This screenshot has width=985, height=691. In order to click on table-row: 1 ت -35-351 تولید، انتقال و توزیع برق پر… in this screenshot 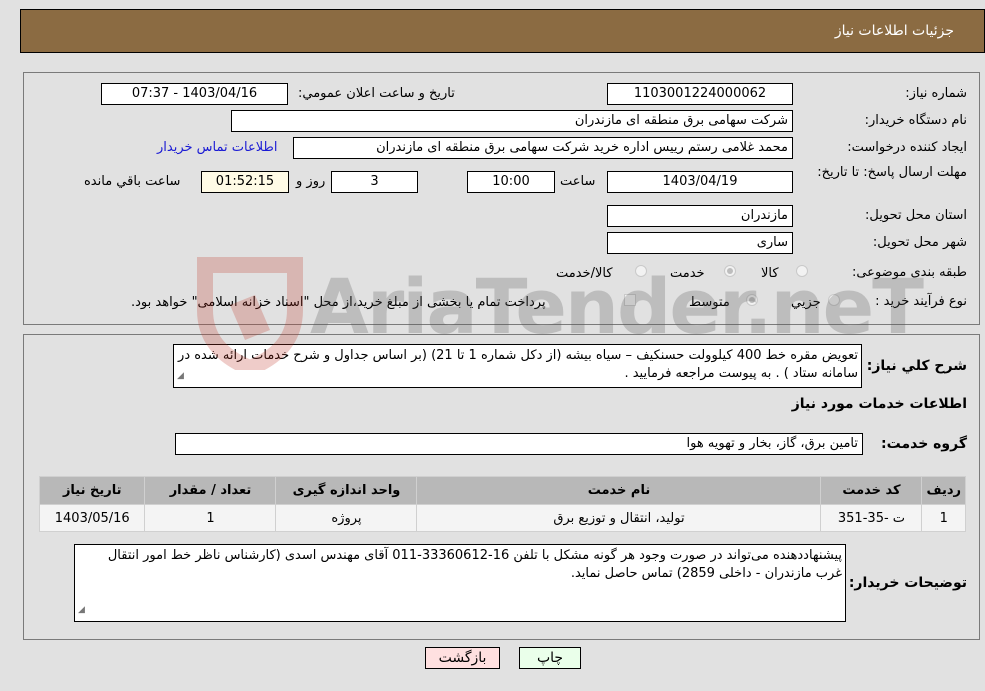, I will do `click(502, 518)`.